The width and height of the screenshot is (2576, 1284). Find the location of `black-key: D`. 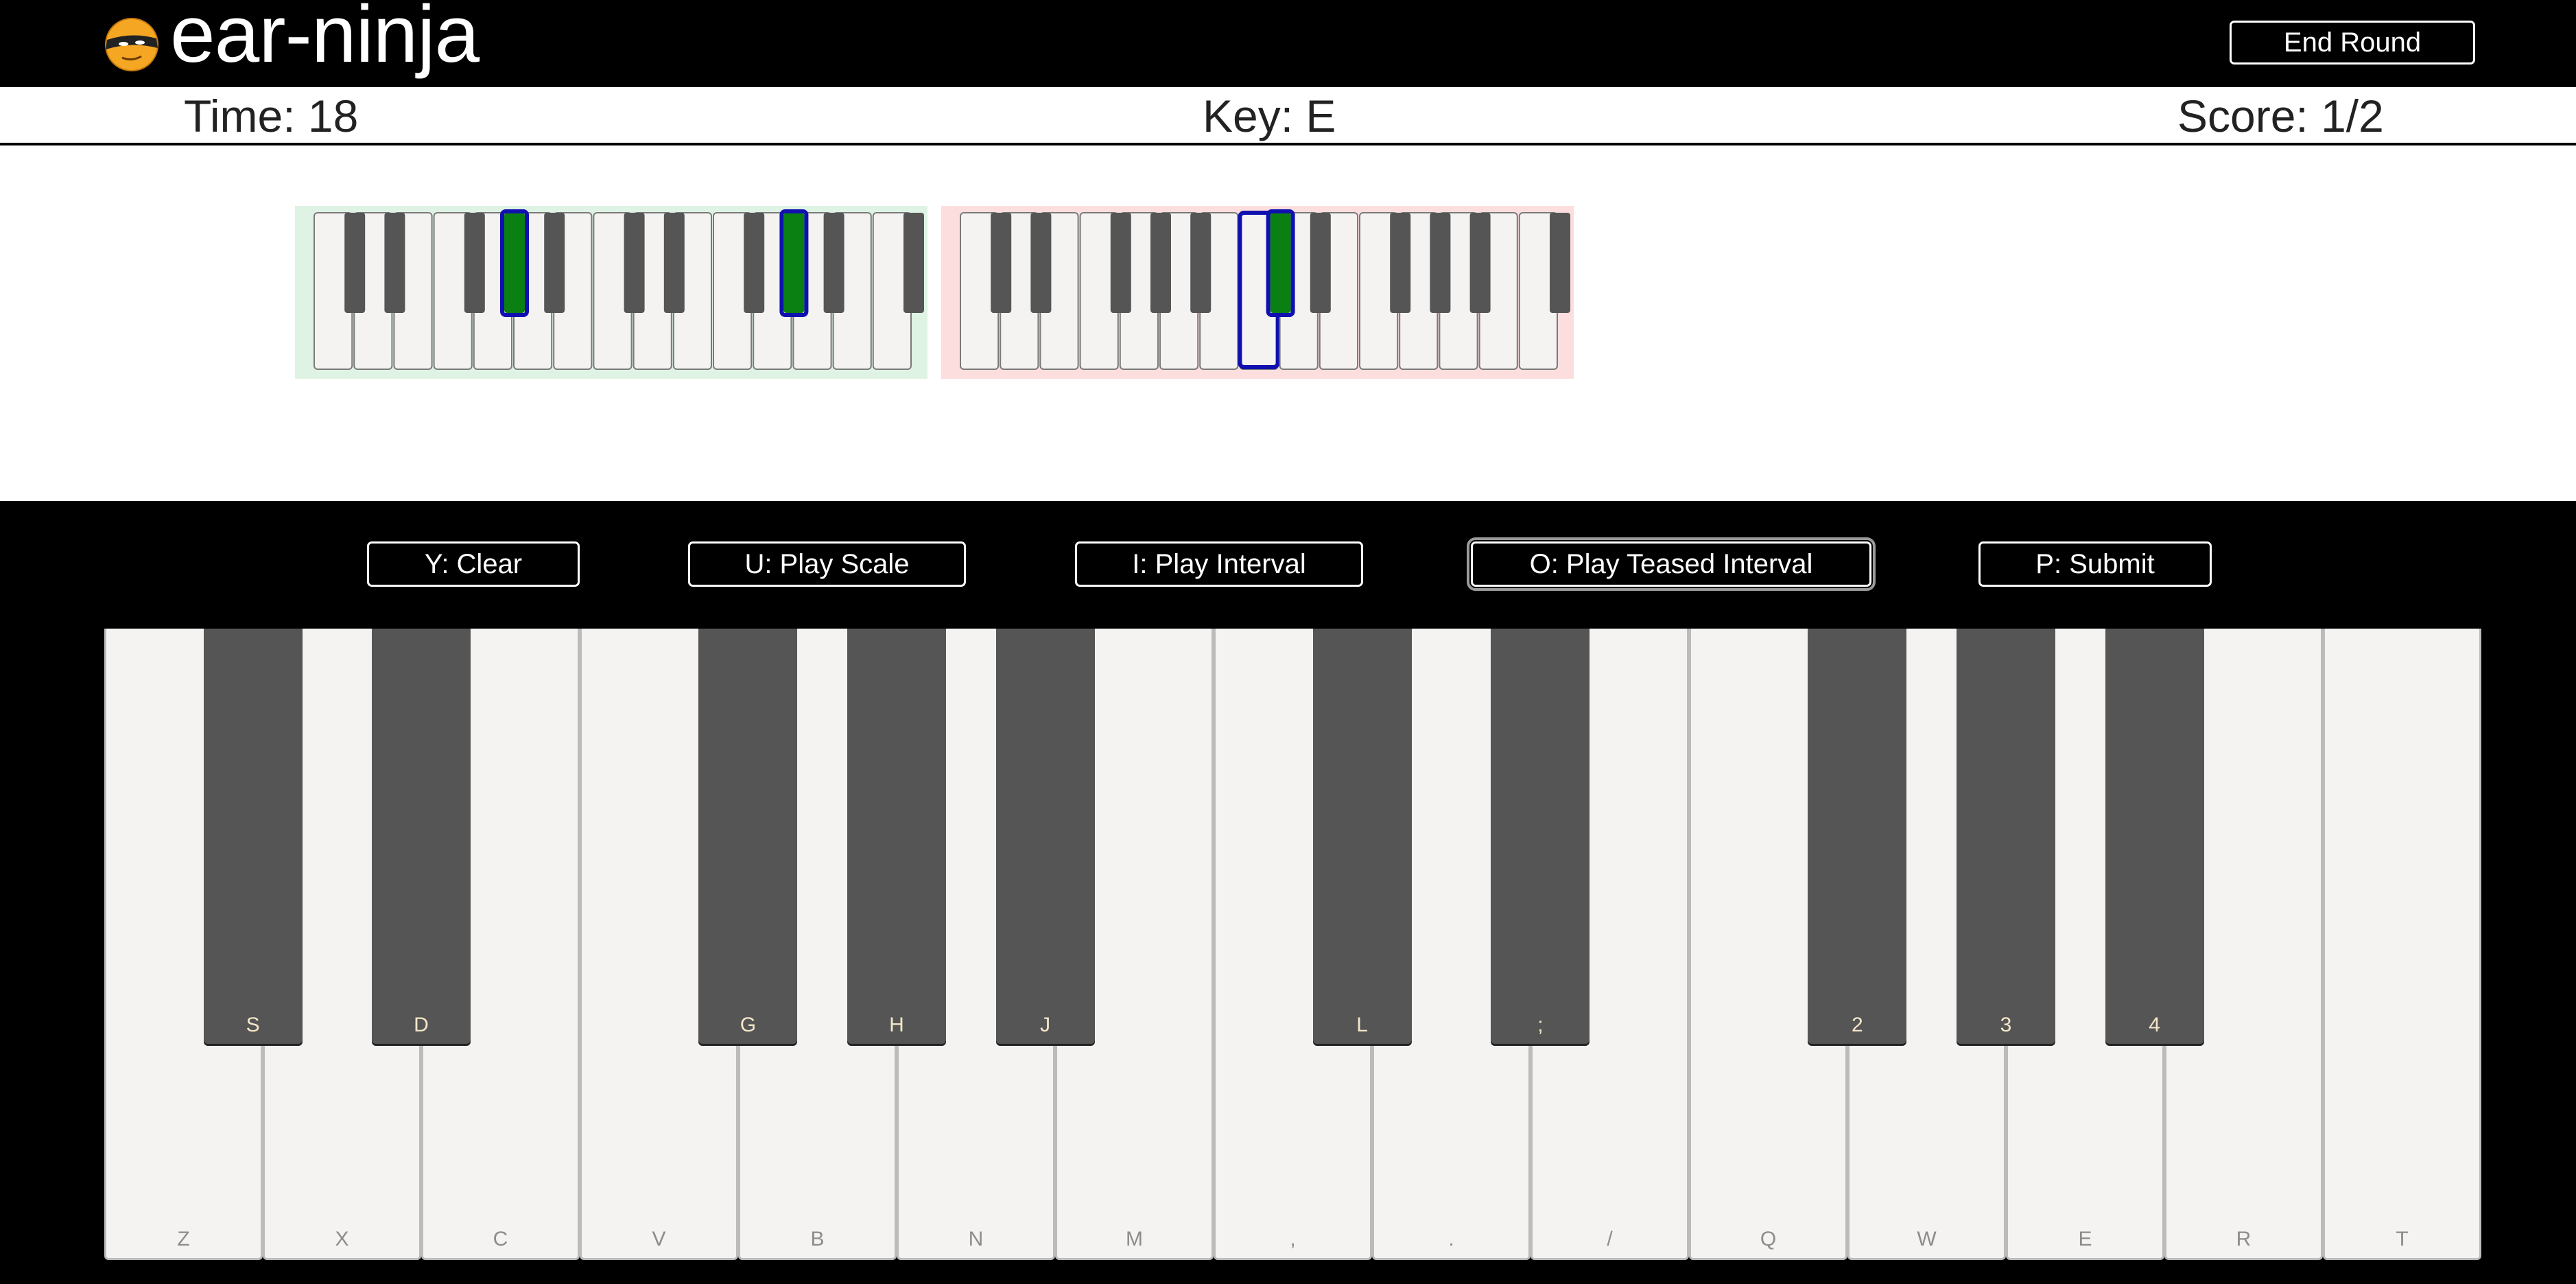

black-key: D is located at coordinates (421, 837).